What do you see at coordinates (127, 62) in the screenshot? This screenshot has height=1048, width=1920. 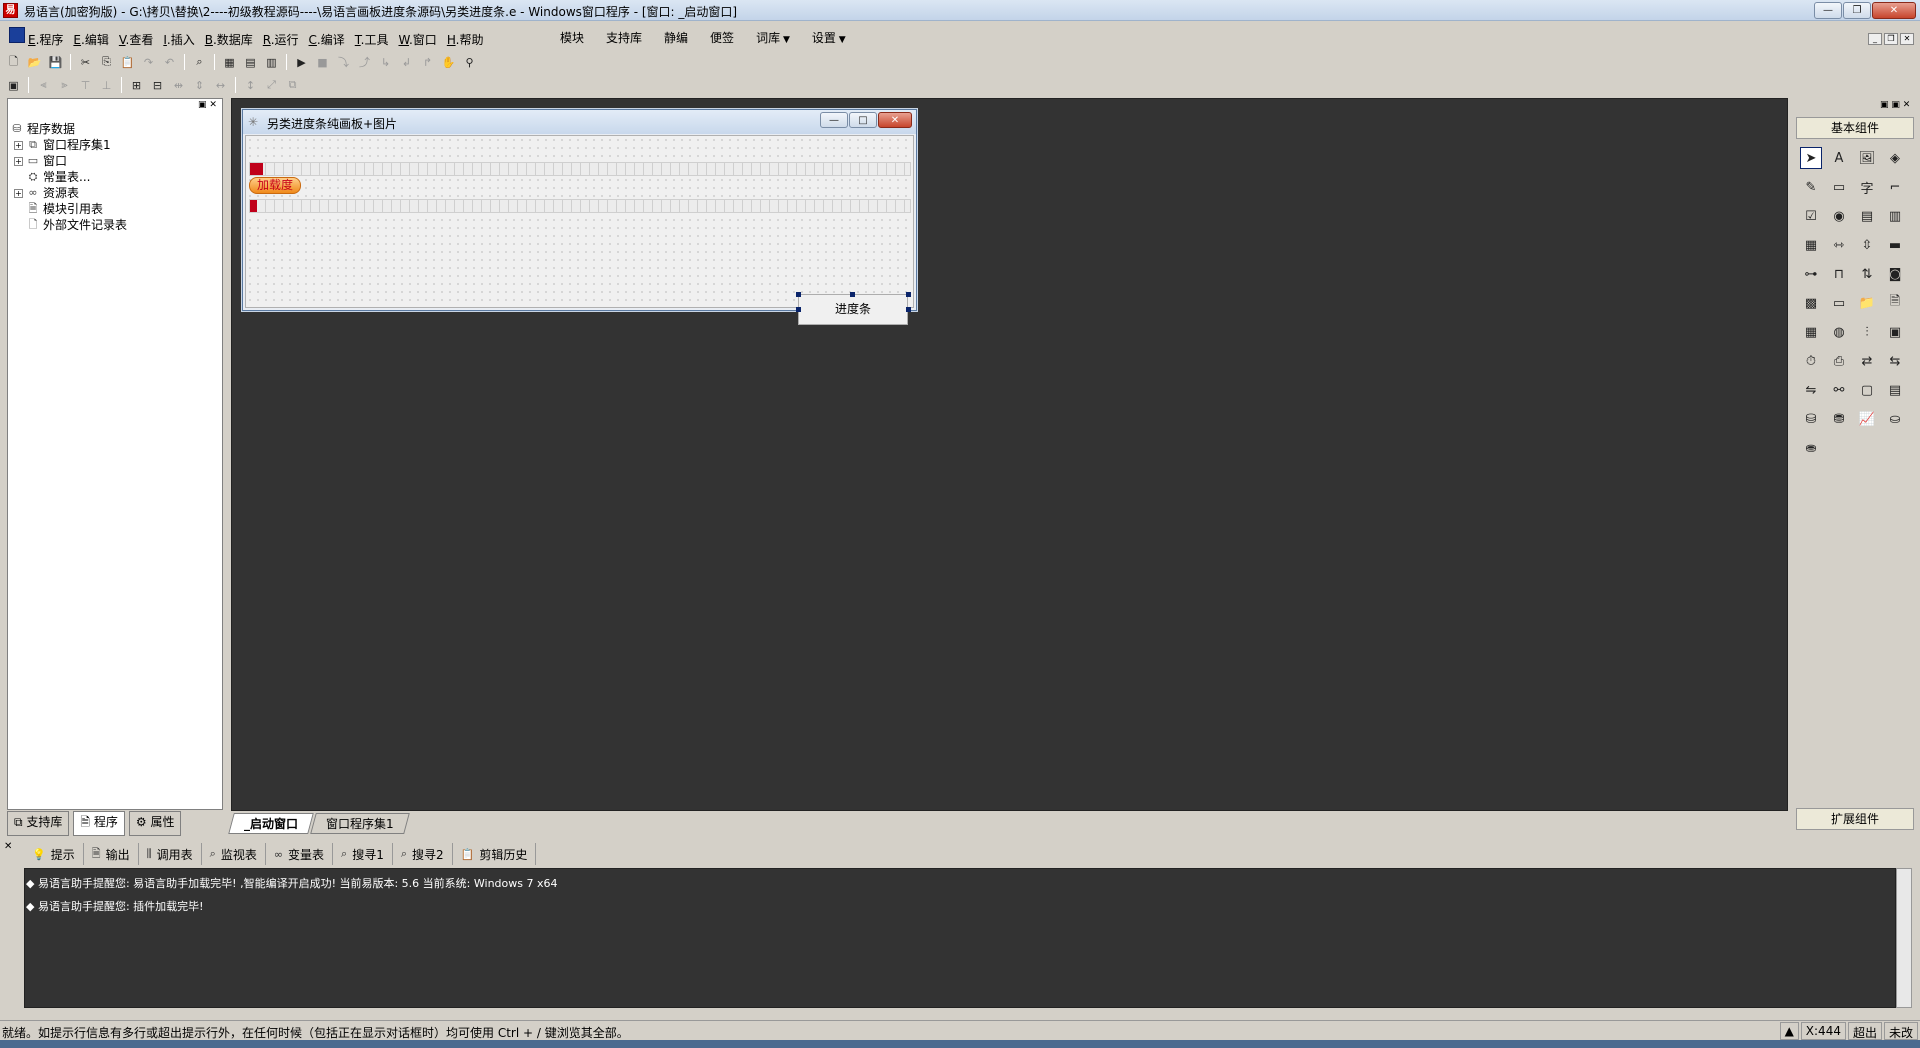 I see `paste-icon: 📋` at bounding box center [127, 62].